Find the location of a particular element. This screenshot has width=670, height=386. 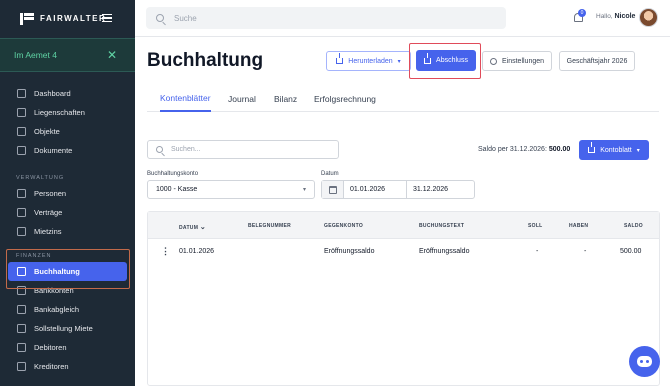

sidebar-item-bankkonten: Bankkonten is located at coordinates (67, 290).